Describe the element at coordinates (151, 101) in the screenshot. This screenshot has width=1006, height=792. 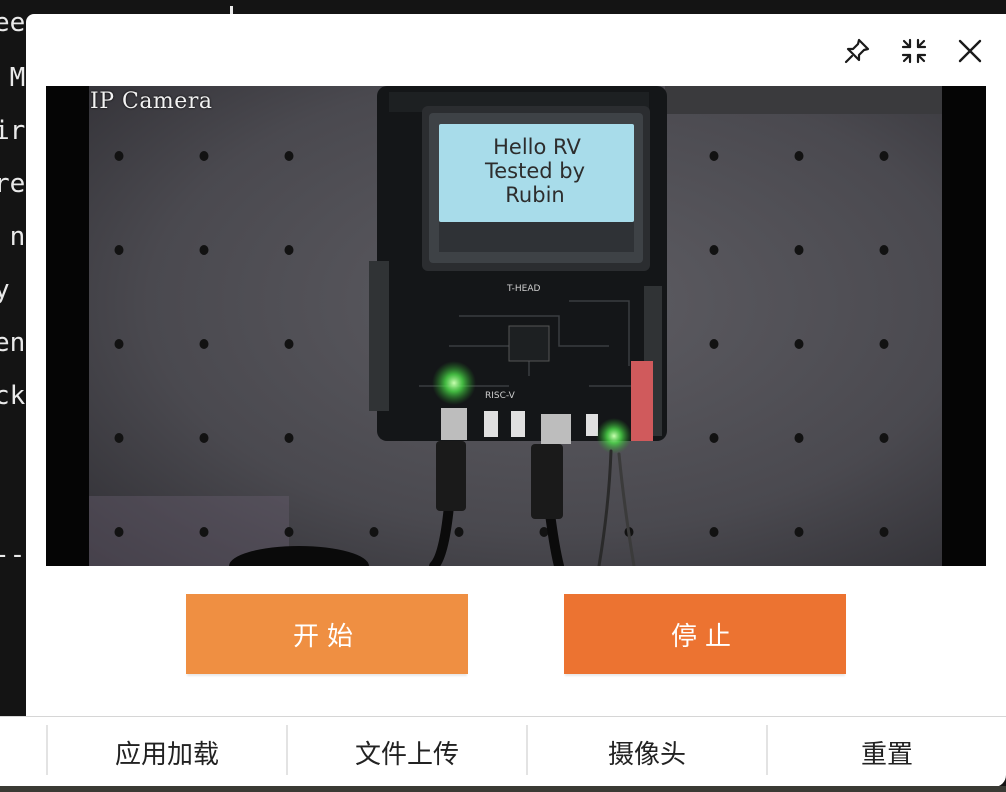
I see `camera-overlay-label: IP Camera` at that location.